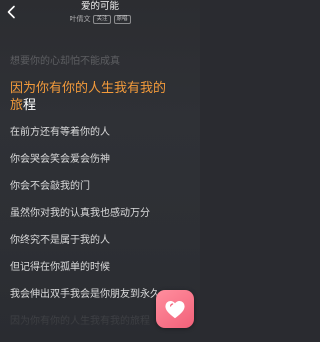  What do you see at coordinates (101, 133) in the screenshot?
I see `lyric-line: 在前方还有等着你的人` at bounding box center [101, 133].